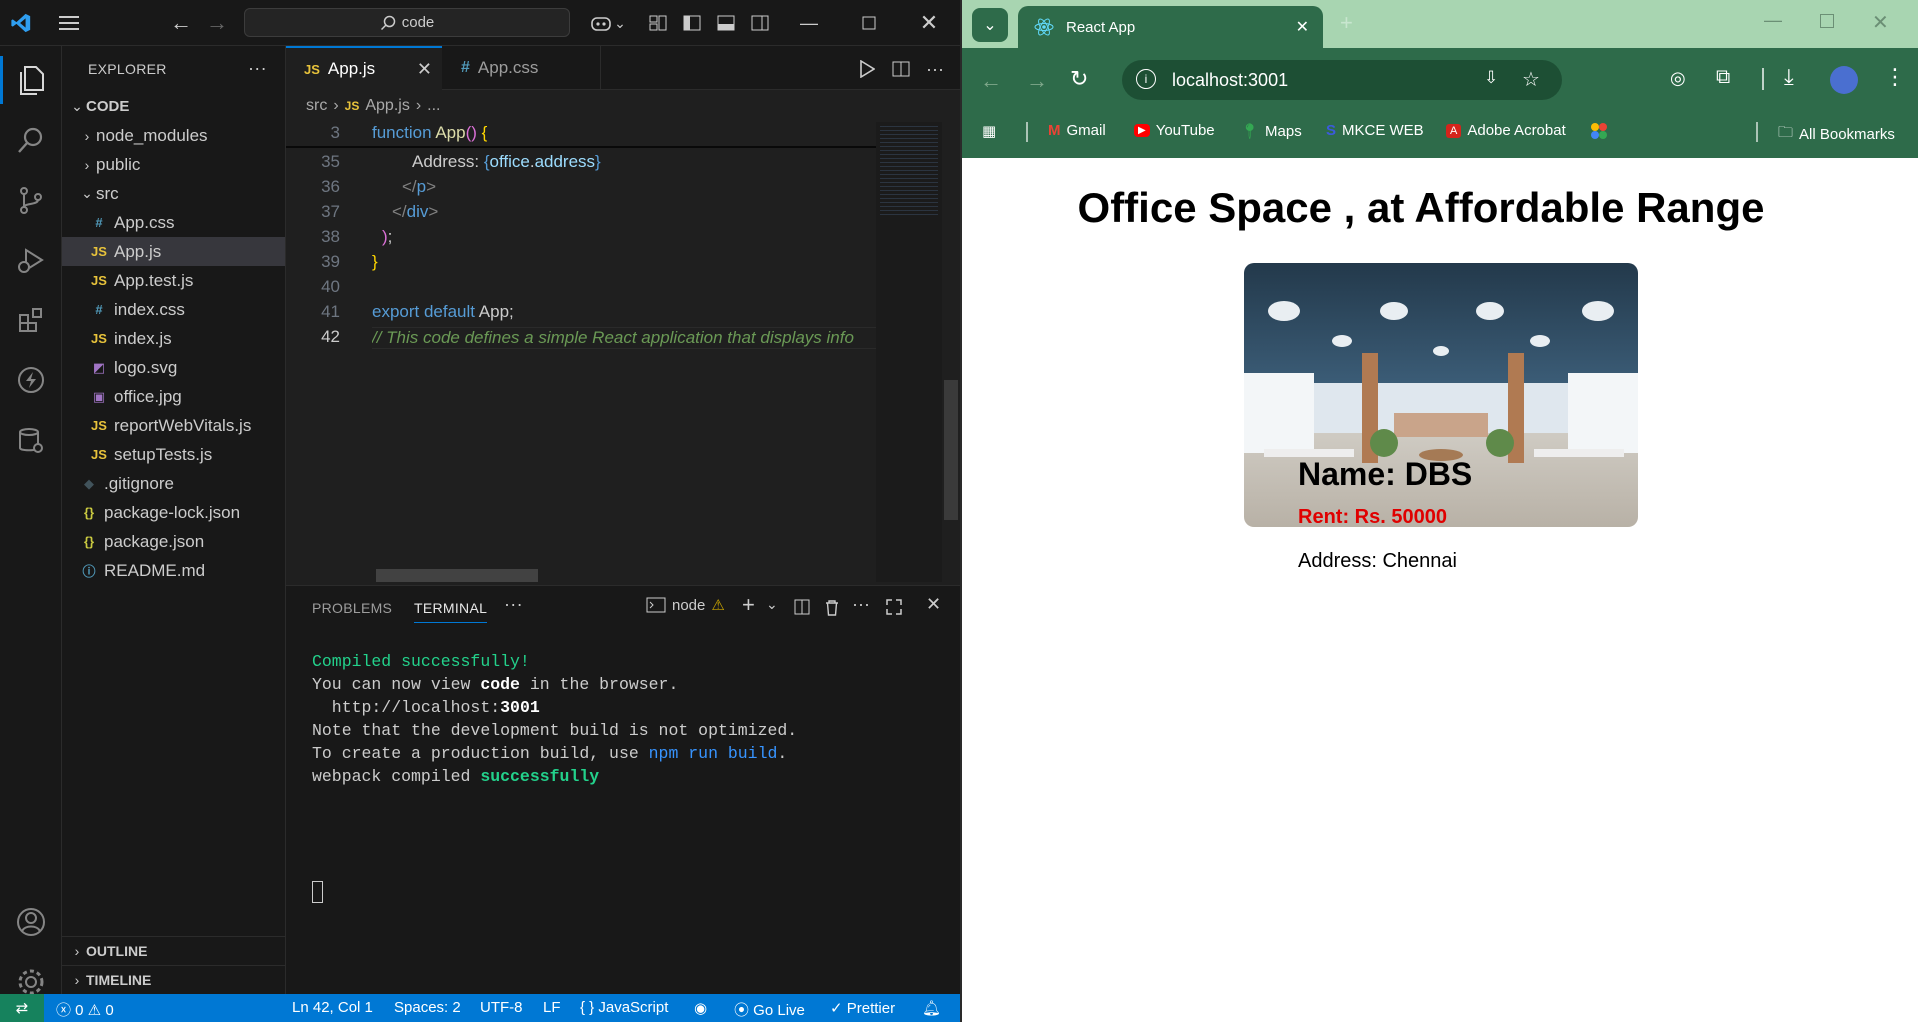 The image size is (1918, 1022). I want to click on browser-tab: React App ✕, so click(1170, 27).